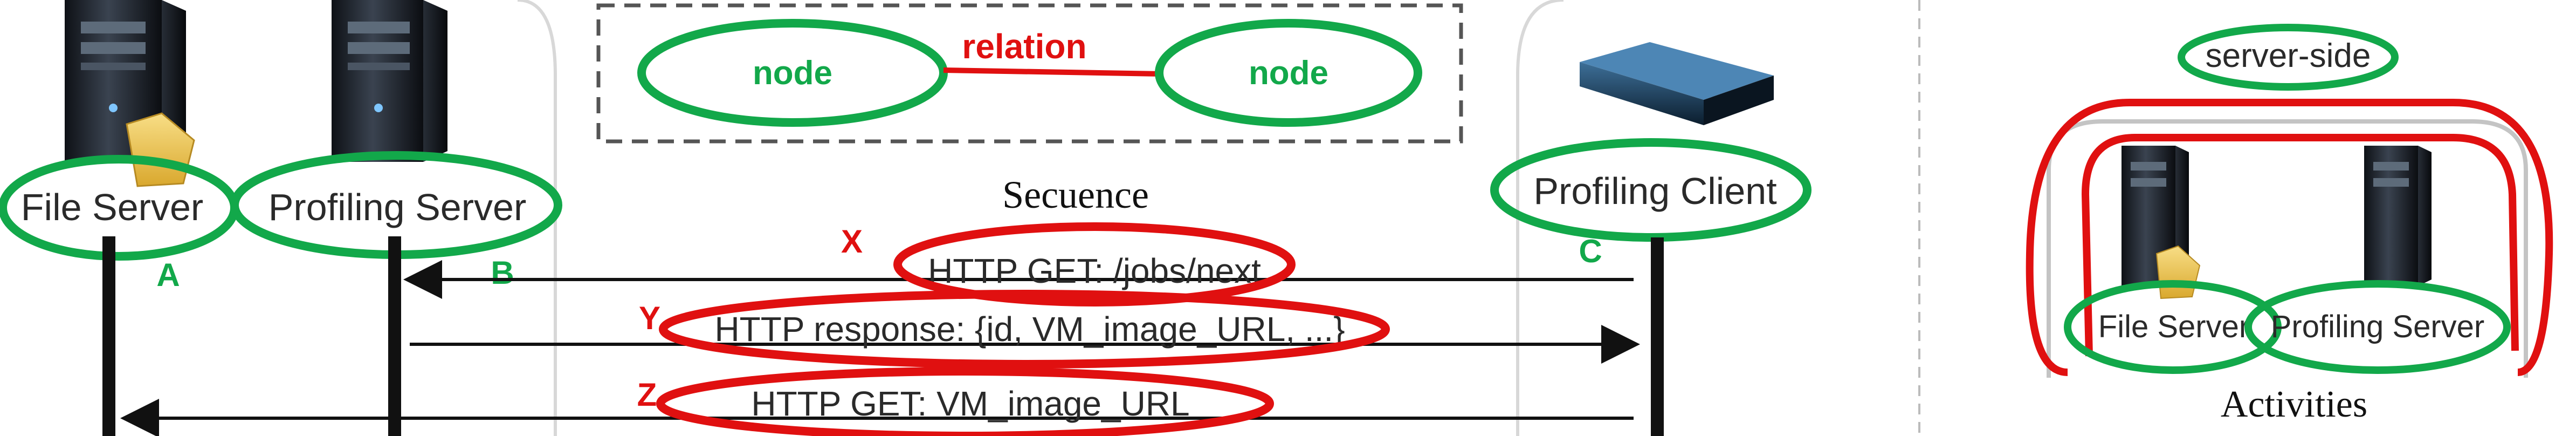 Image resolution: width=2576 pixels, height=436 pixels. What do you see at coordinates (649, 318) in the screenshot?
I see `message-y-marker: Y` at bounding box center [649, 318].